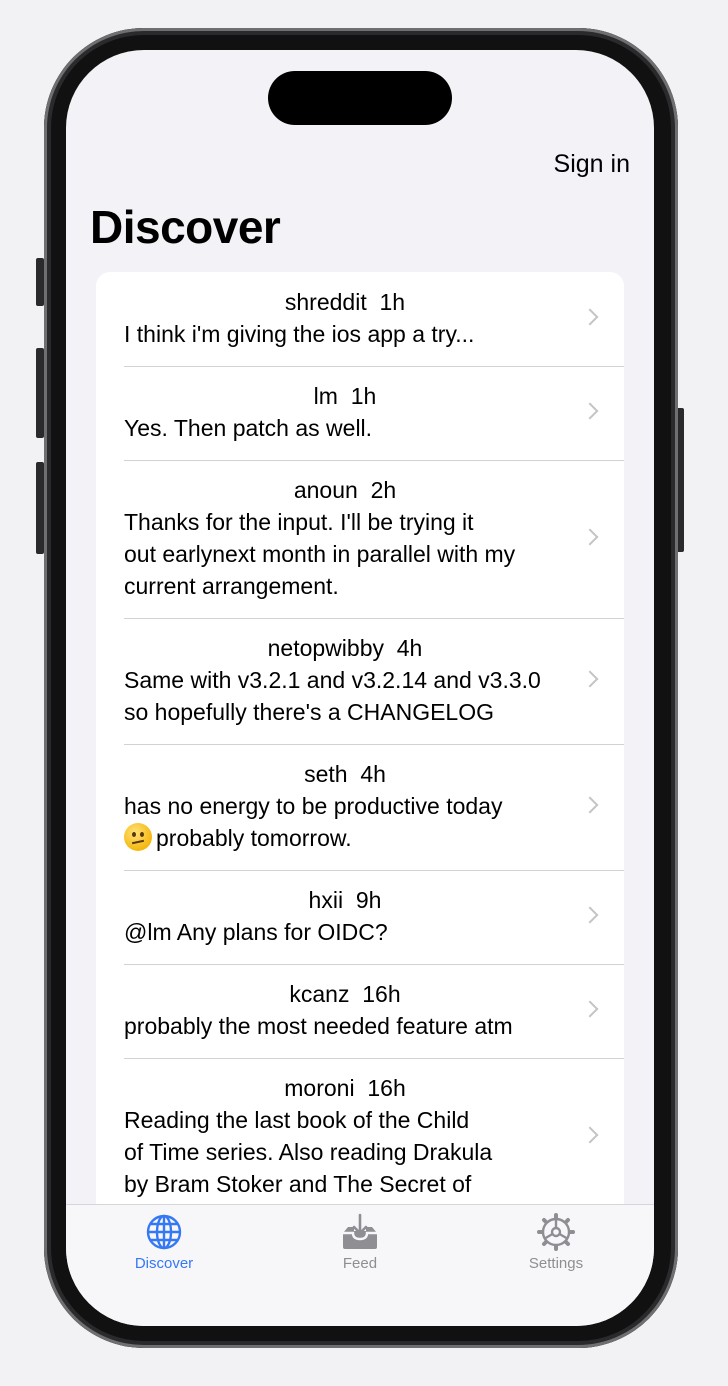 Image resolution: width=728 pixels, height=1386 pixels. I want to click on post-meta: moroni 16h, so click(345, 1088).